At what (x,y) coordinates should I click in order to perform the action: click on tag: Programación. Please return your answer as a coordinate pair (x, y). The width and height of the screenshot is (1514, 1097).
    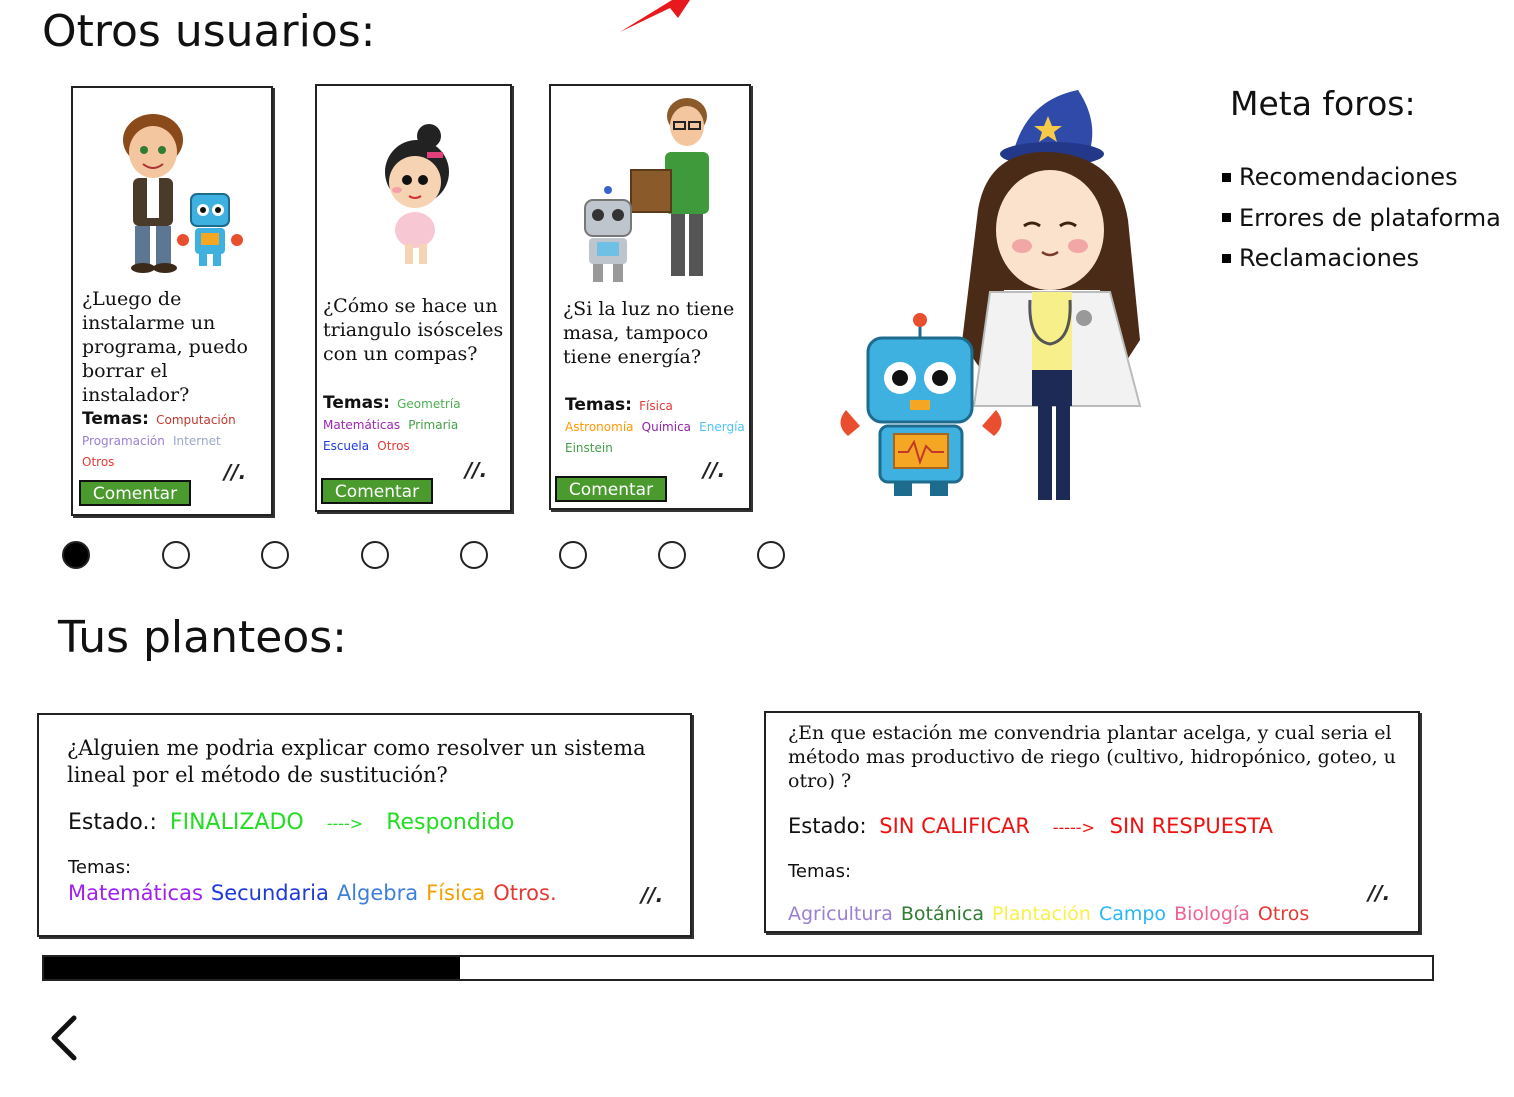
    Looking at the image, I should click on (123, 441).